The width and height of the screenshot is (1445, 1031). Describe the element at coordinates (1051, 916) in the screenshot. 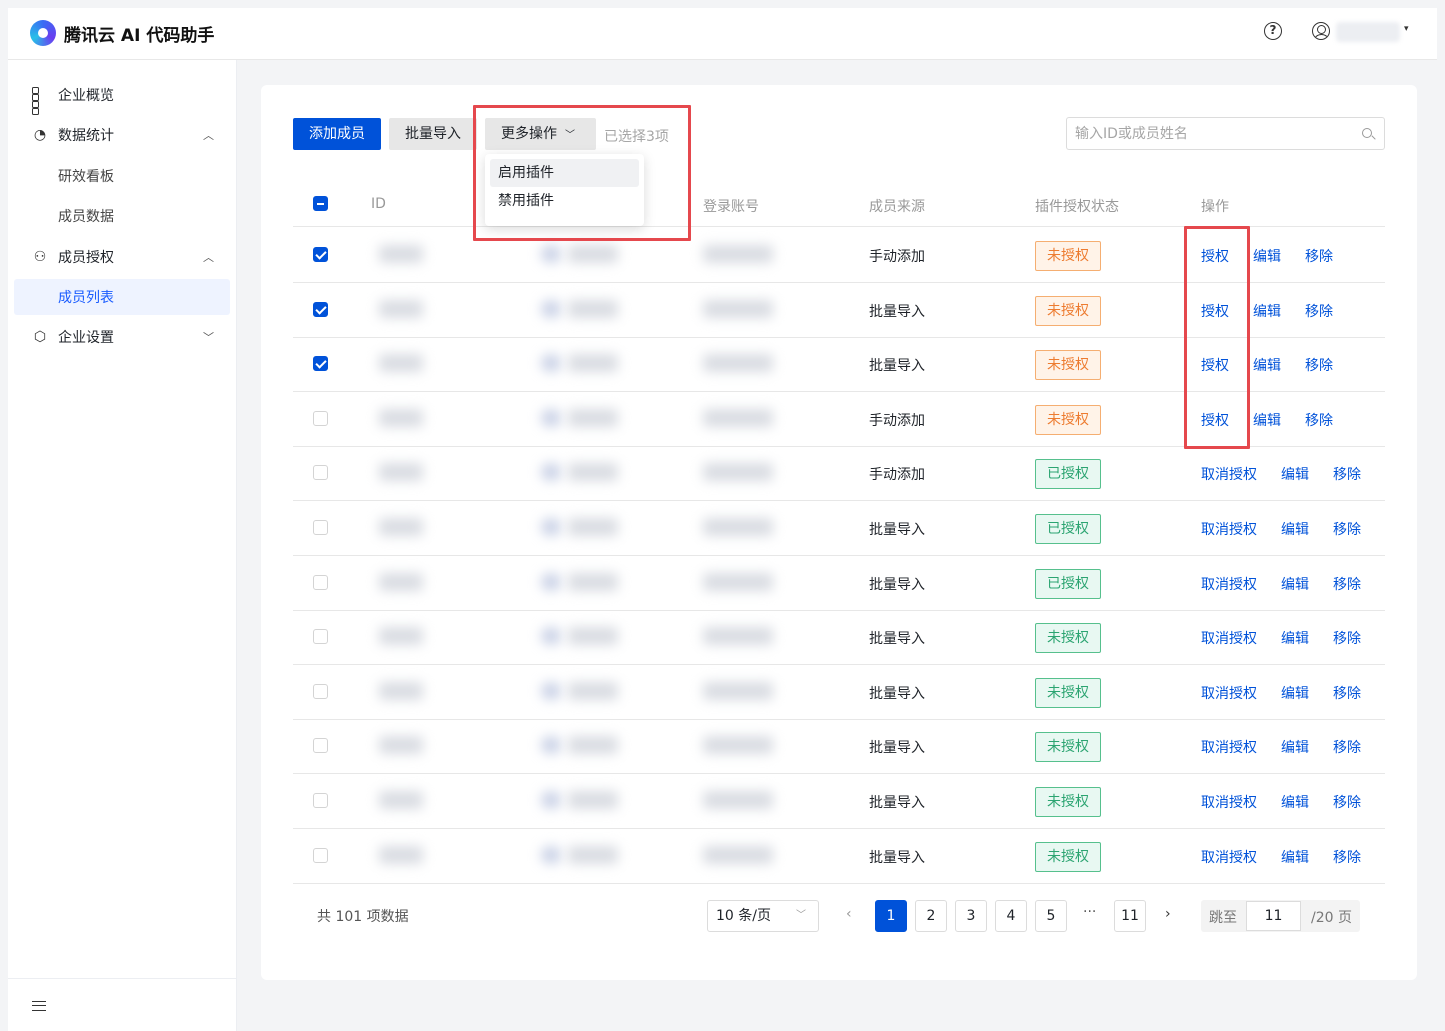

I see `page-button-5: 5` at that location.